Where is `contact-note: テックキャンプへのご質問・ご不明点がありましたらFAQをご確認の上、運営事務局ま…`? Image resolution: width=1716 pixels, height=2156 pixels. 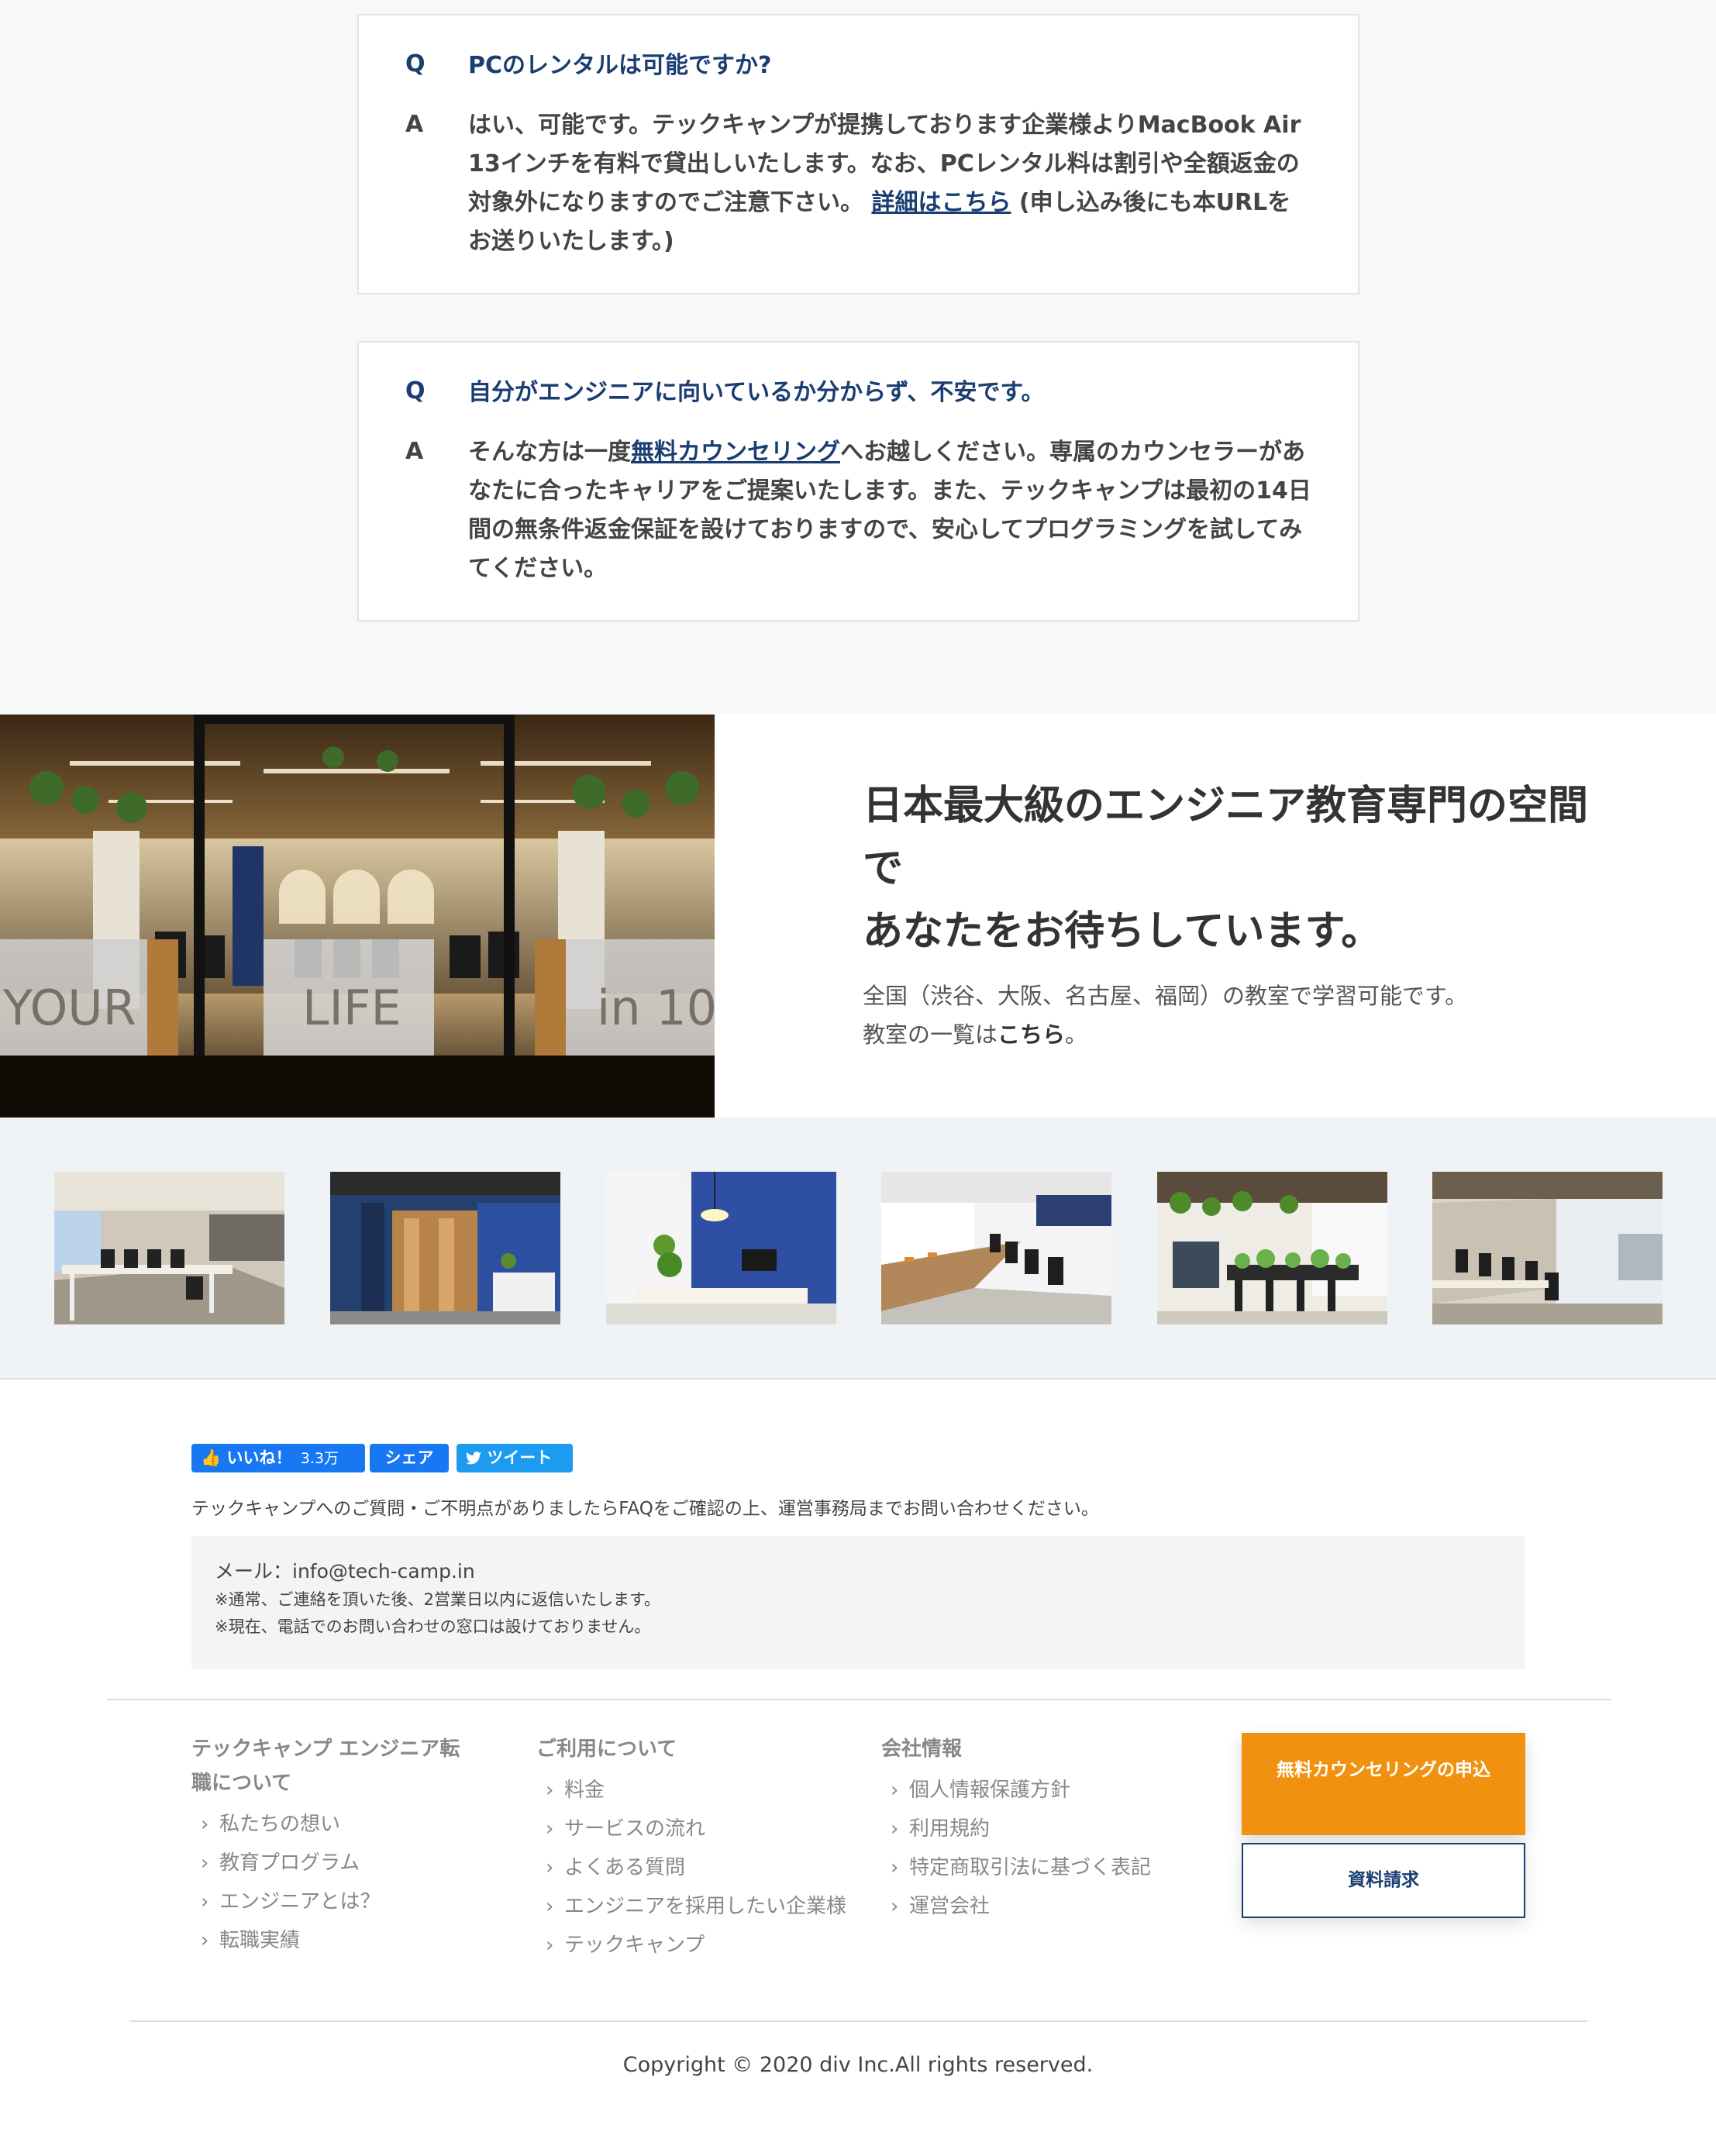 contact-note: テックキャンプへのご質問・ご不明点がありましたらFAQをご確認の上、運営事務局ま… is located at coordinates (645, 1509).